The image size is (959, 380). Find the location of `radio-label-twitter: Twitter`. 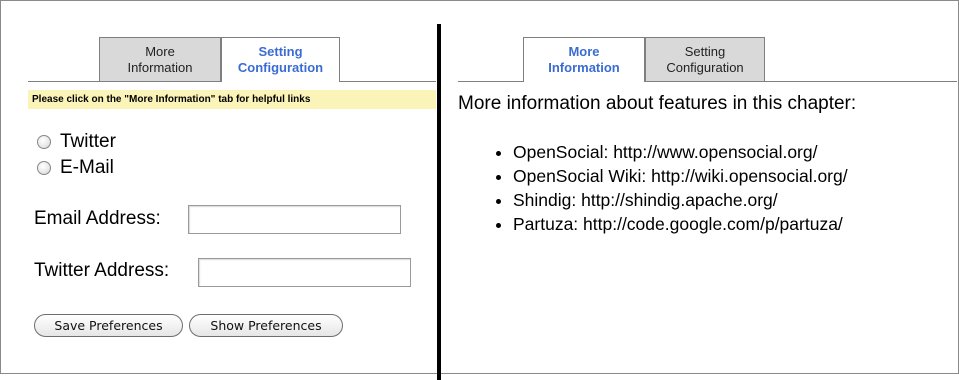

radio-label-twitter: Twitter is located at coordinates (88, 141).